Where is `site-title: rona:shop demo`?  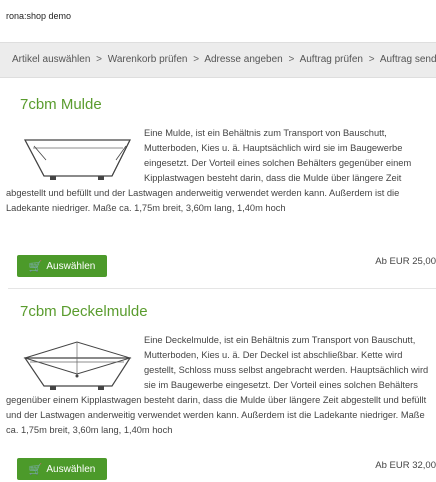
site-title: rona:shop demo is located at coordinates (39, 16).